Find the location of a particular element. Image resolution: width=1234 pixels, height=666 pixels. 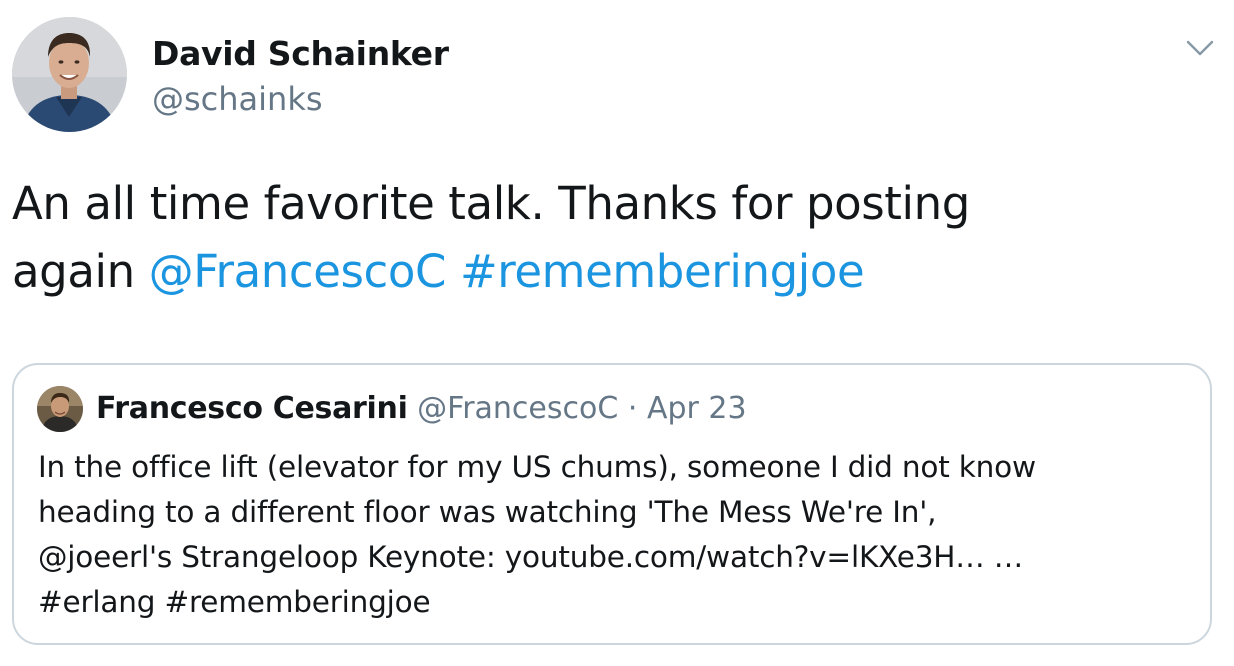

quoted-hashtag-rememberingjoe: #rememberingjoe is located at coordinates (297, 602).